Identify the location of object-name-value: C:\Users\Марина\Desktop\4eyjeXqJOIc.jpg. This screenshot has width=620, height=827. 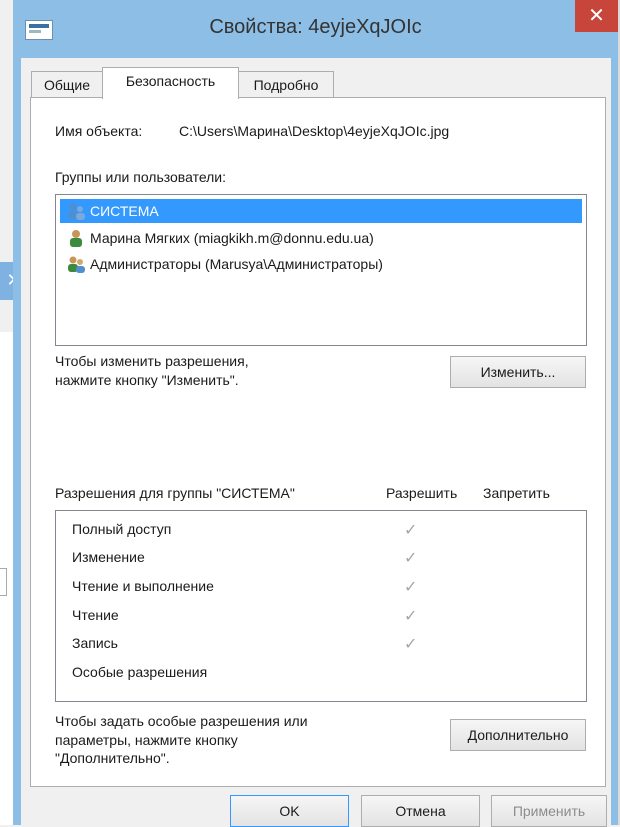
(314, 131).